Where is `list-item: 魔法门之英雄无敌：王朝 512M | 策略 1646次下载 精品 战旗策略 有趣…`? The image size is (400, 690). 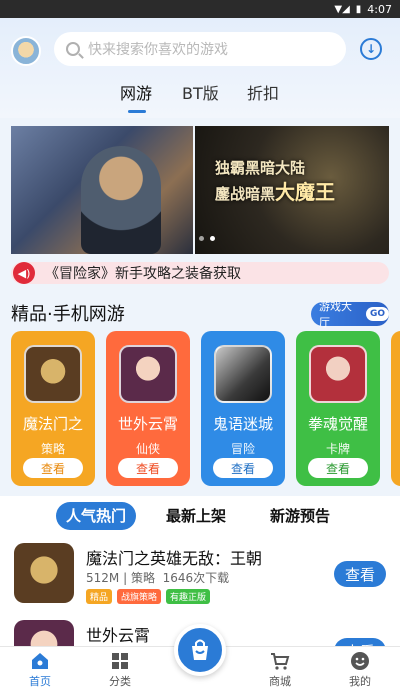
list-item: 魔法门之英雄无敌：王朝 512M | 策略 1646次下载 精品 战旗策略 有趣… is located at coordinates (200, 578).